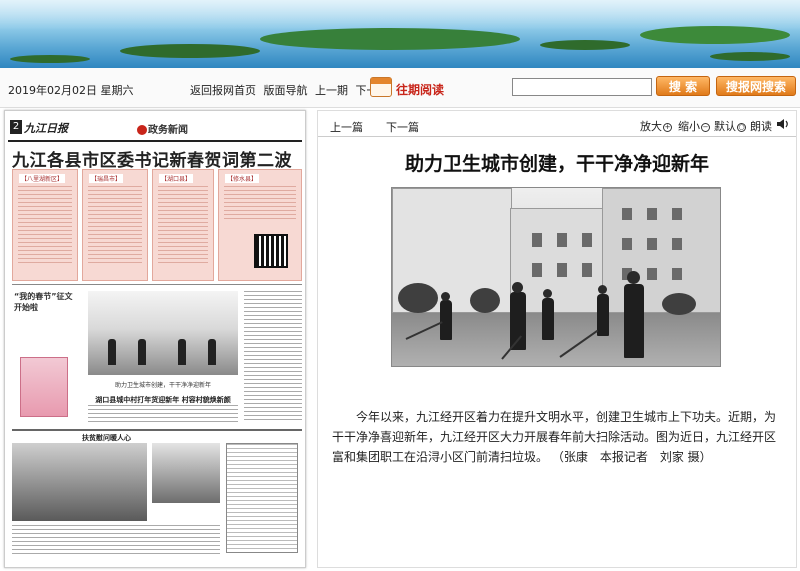 This screenshot has height=571, width=800. I want to click on article-text-block, so click(163, 414).